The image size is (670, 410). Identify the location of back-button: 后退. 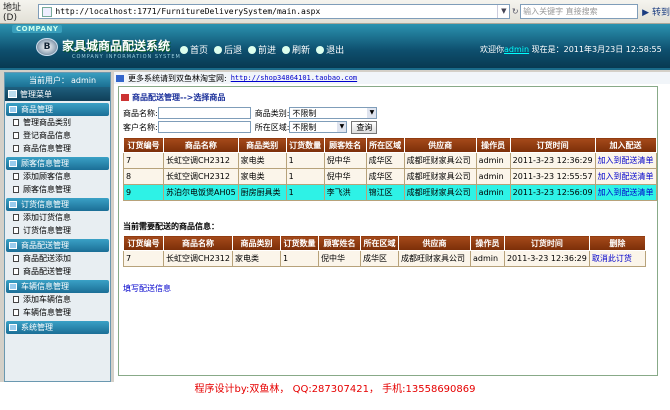
(228, 49).